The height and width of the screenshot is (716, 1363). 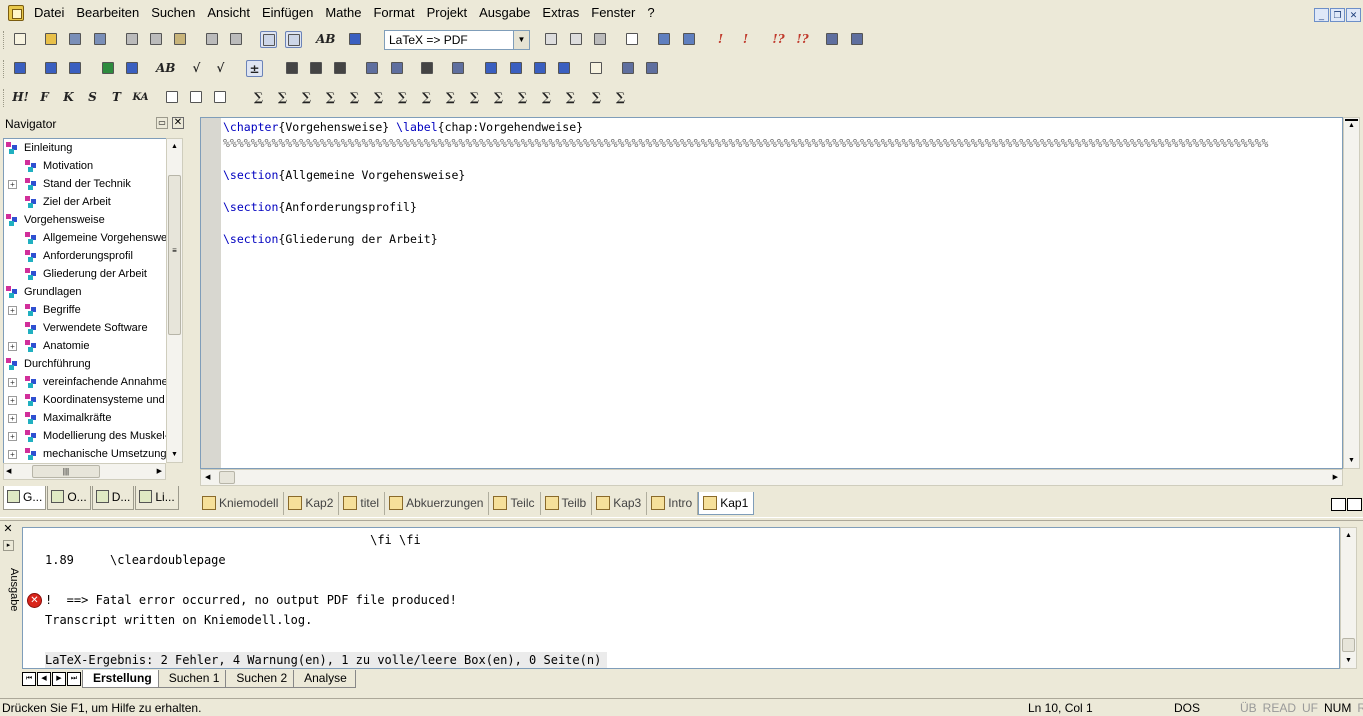 I want to click on menu-item: Mathe, so click(x=343, y=13).